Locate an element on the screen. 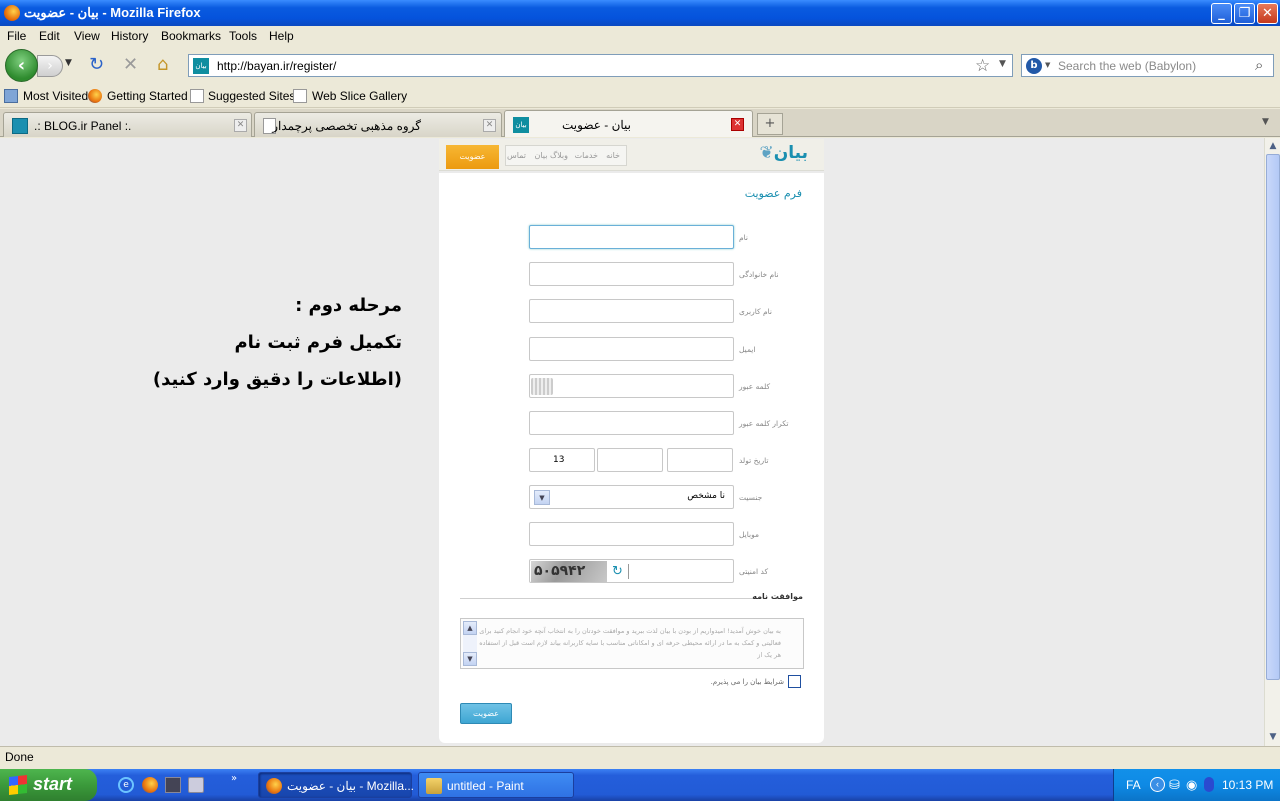 The height and width of the screenshot is (801, 1280). bookmark-getting-started: Getting Started is located at coordinates (147, 96).